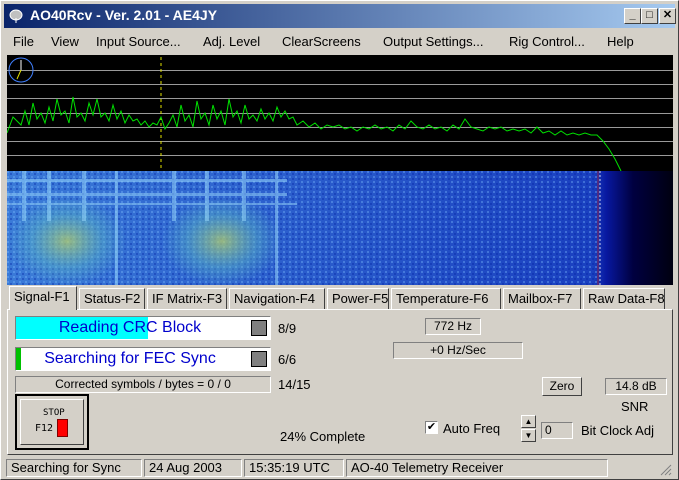 The image size is (679, 480). I want to click on auto-freq-label: Auto Freq, so click(471, 428).